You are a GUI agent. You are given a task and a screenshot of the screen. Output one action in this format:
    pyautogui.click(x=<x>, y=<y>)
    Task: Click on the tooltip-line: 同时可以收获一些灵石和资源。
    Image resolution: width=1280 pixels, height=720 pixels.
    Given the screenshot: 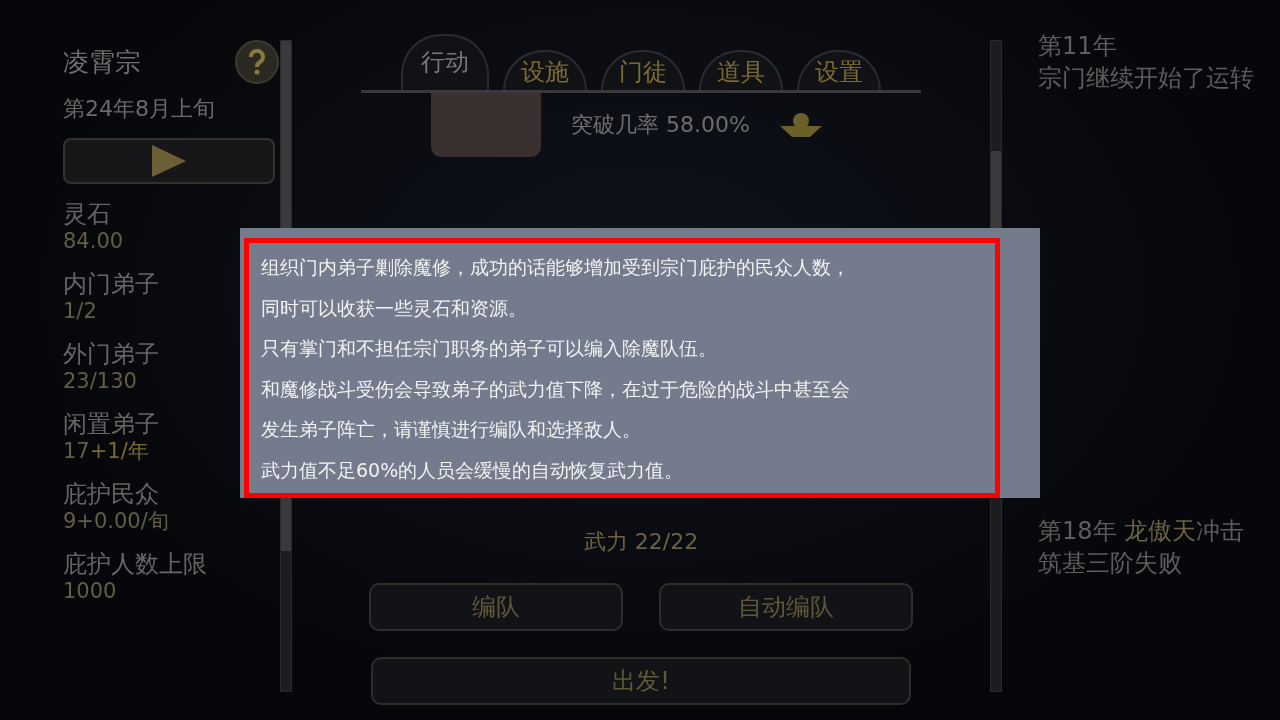 What is the action you would take?
    pyautogui.click(x=394, y=308)
    